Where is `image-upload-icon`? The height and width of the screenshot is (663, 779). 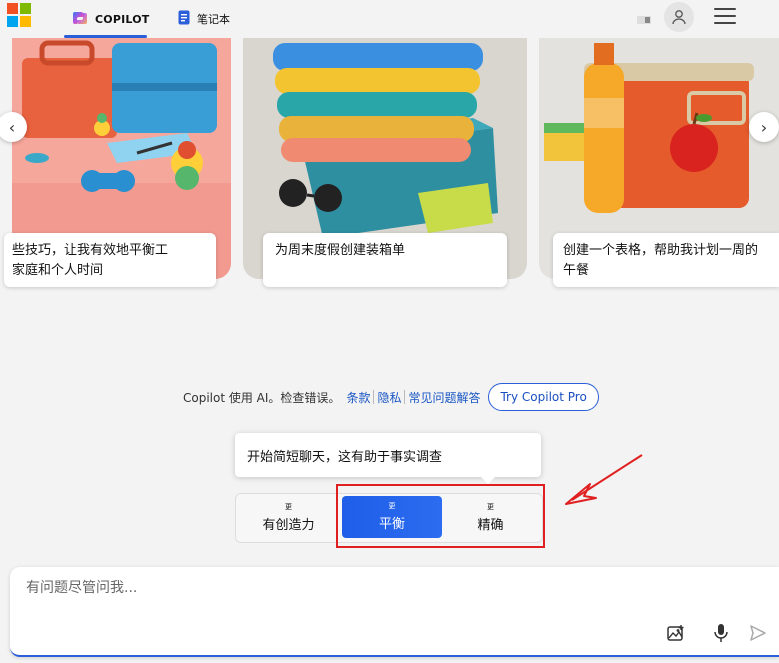 image-upload-icon is located at coordinates (676, 633).